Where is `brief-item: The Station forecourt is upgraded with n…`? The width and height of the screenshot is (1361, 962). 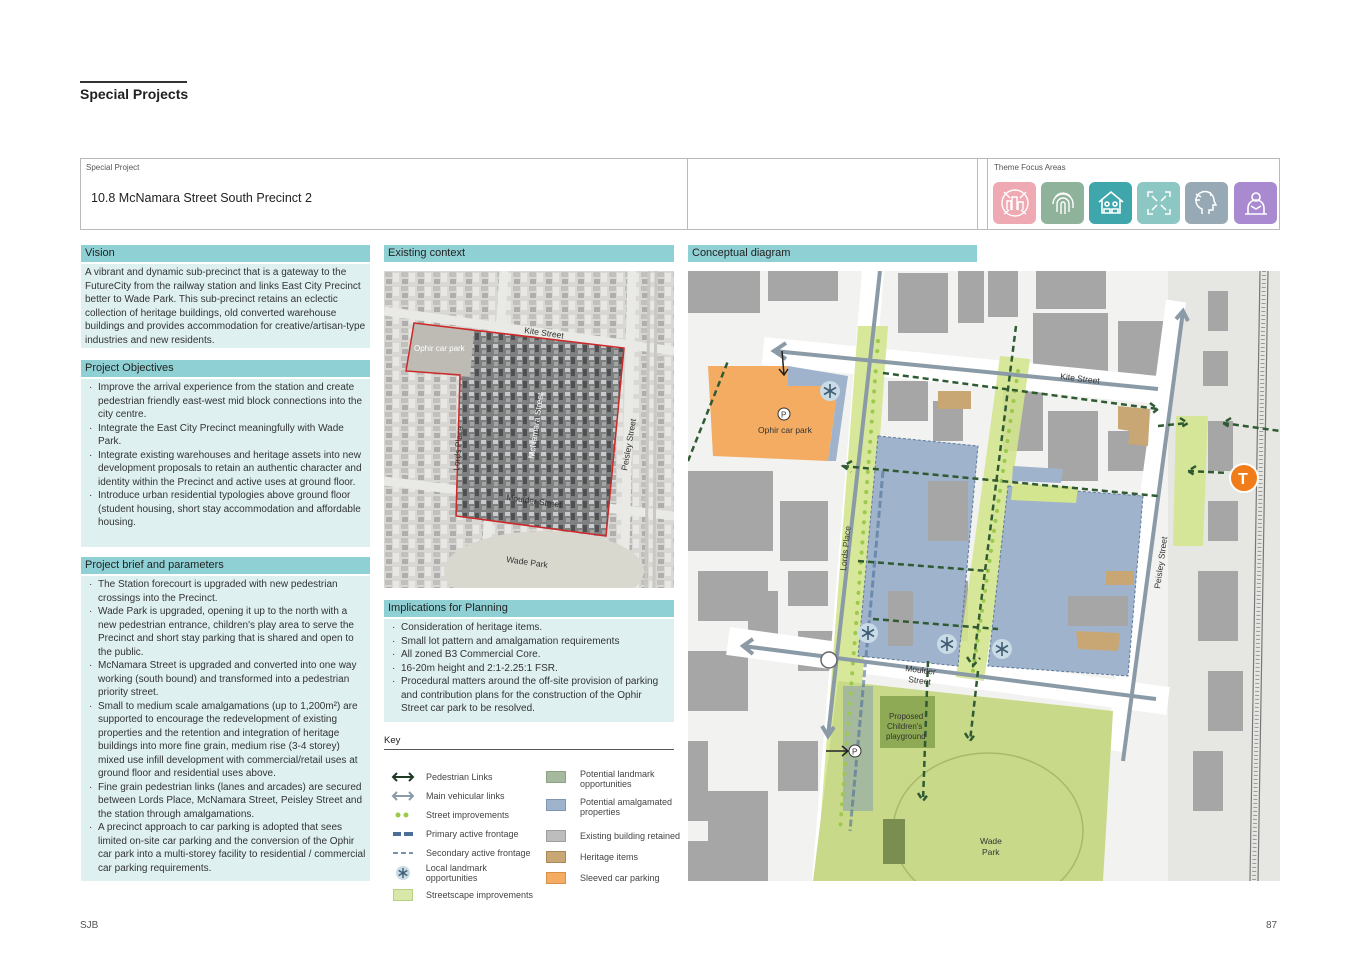
brief-item: The Station forecourt is upgraded with n… is located at coordinates (225, 591).